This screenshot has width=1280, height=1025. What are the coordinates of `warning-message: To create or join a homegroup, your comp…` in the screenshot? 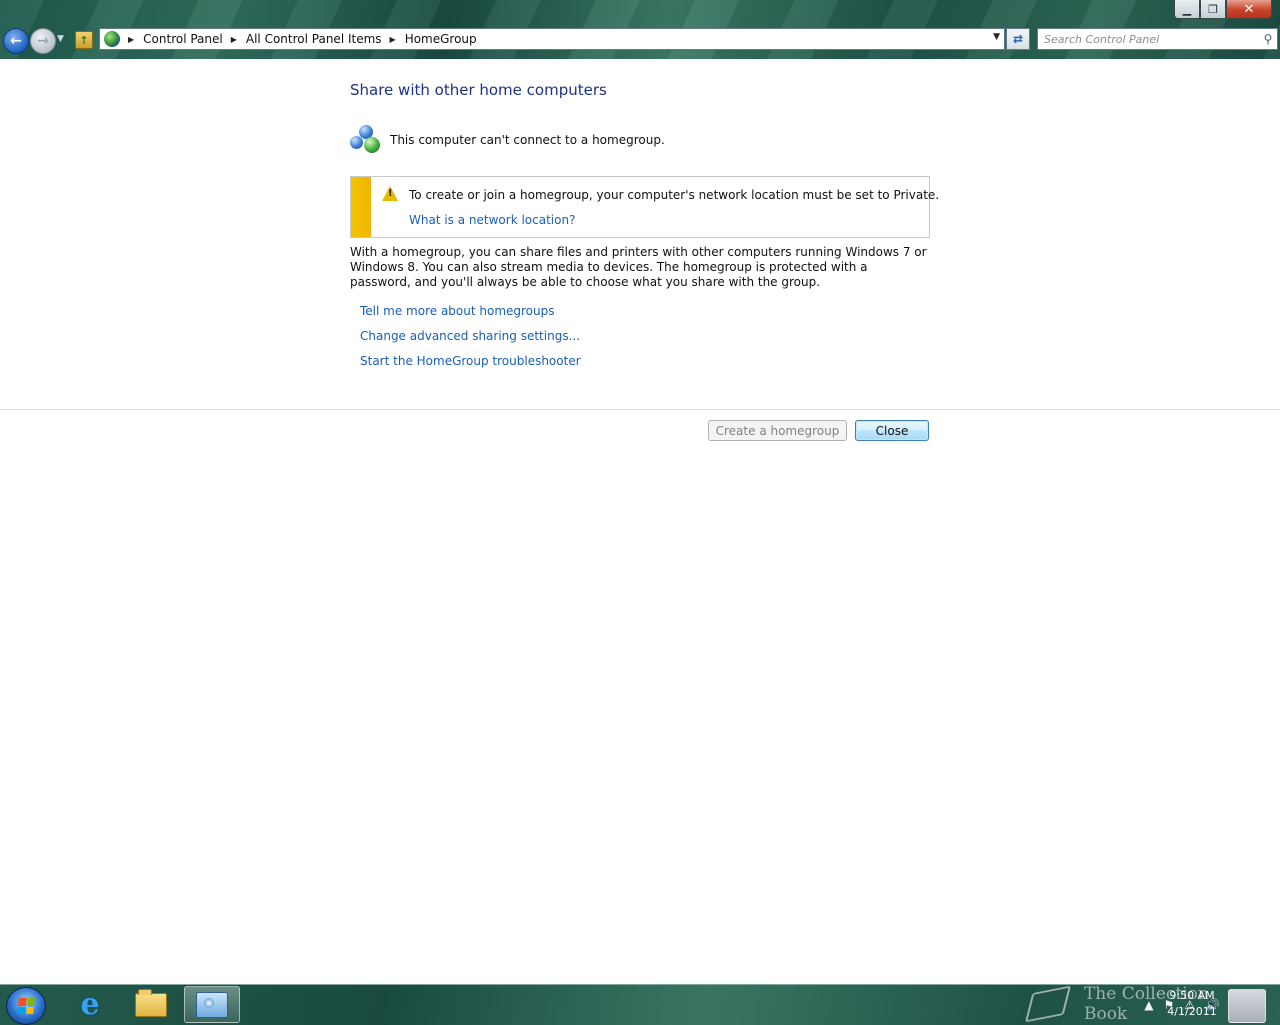 It's located at (674, 195).